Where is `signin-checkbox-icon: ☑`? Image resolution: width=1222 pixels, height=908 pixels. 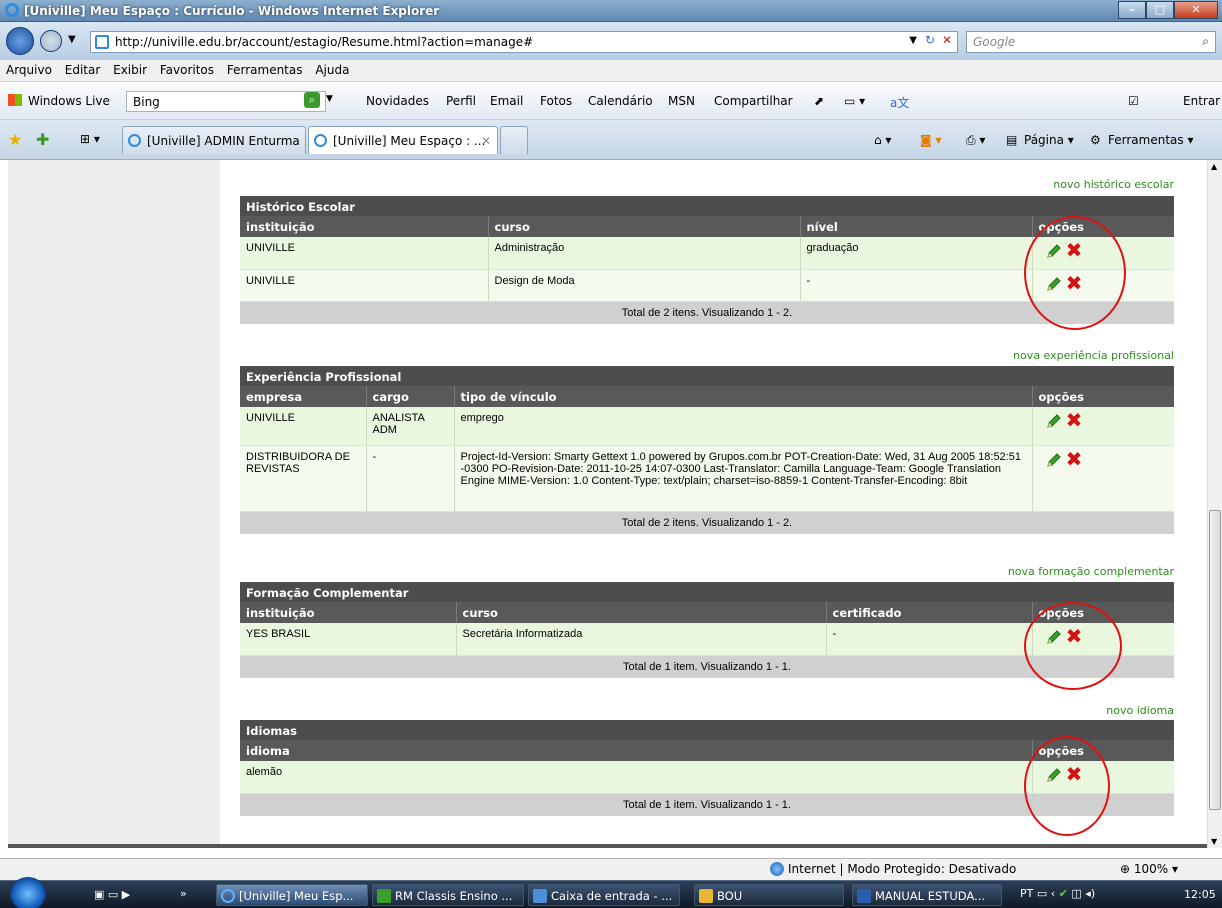
signin-checkbox-icon: ☑ is located at coordinates (1133, 101).